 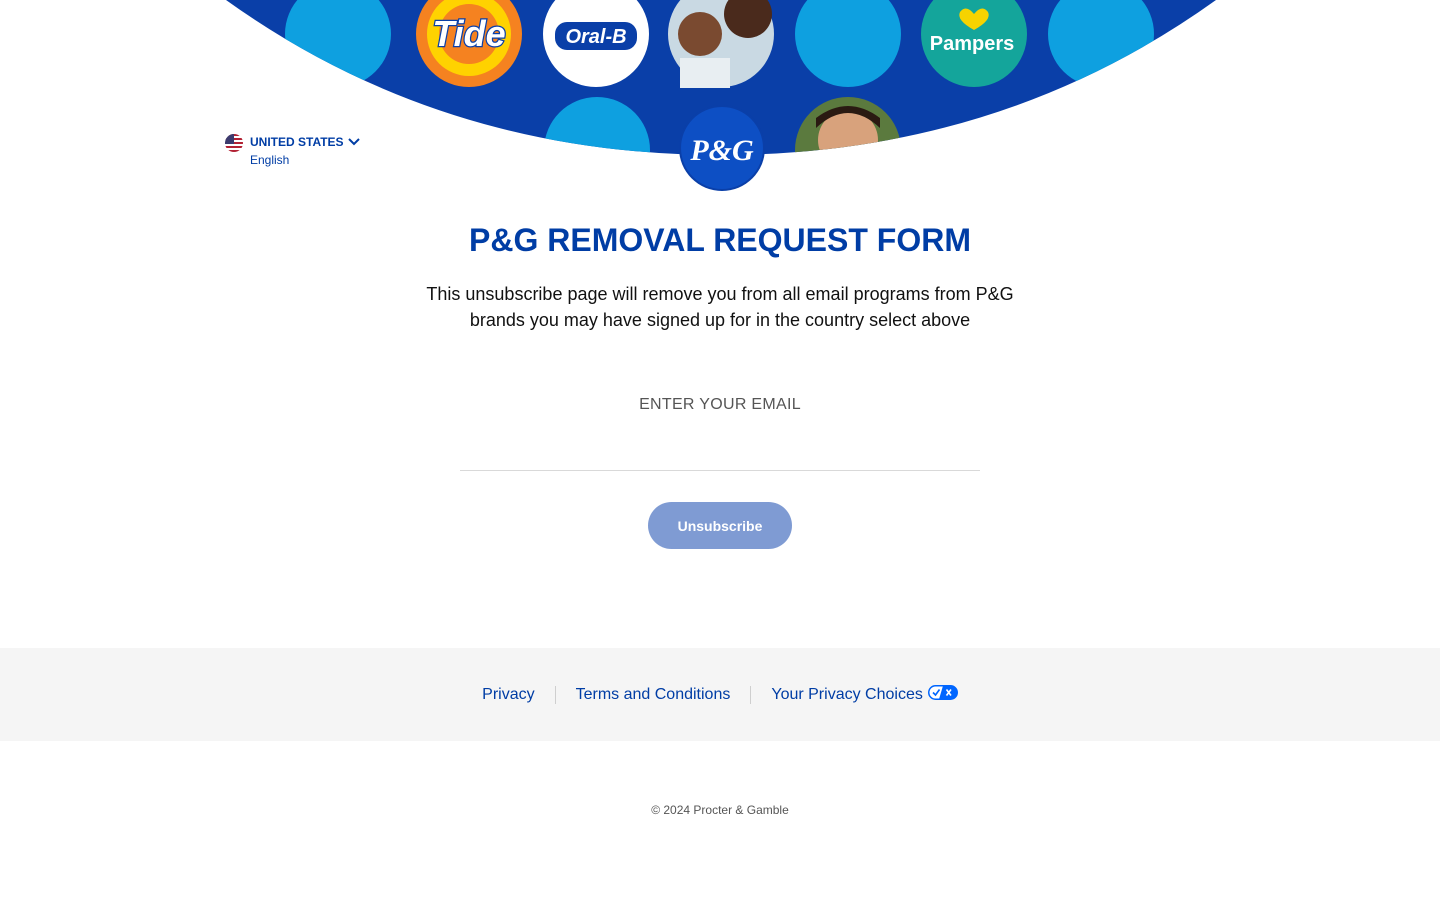 What do you see at coordinates (848, 126) in the screenshot?
I see `child-photo` at bounding box center [848, 126].